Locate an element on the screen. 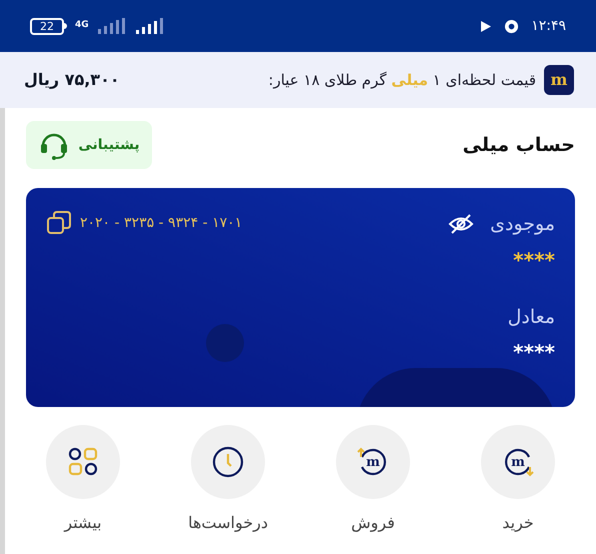  support-button: پشتیبانی is located at coordinates (89, 145).